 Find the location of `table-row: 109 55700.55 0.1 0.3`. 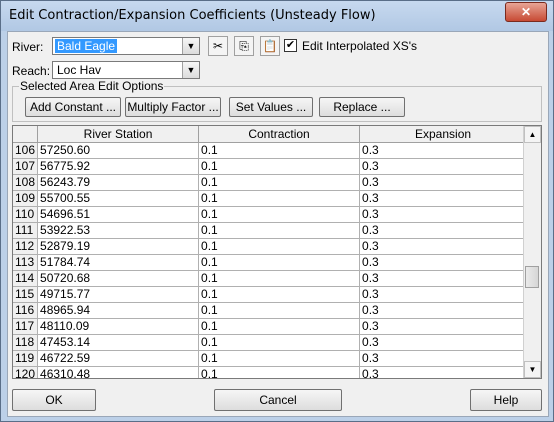

table-row: 109 55700.55 0.1 0.3 is located at coordinates (270, 198).